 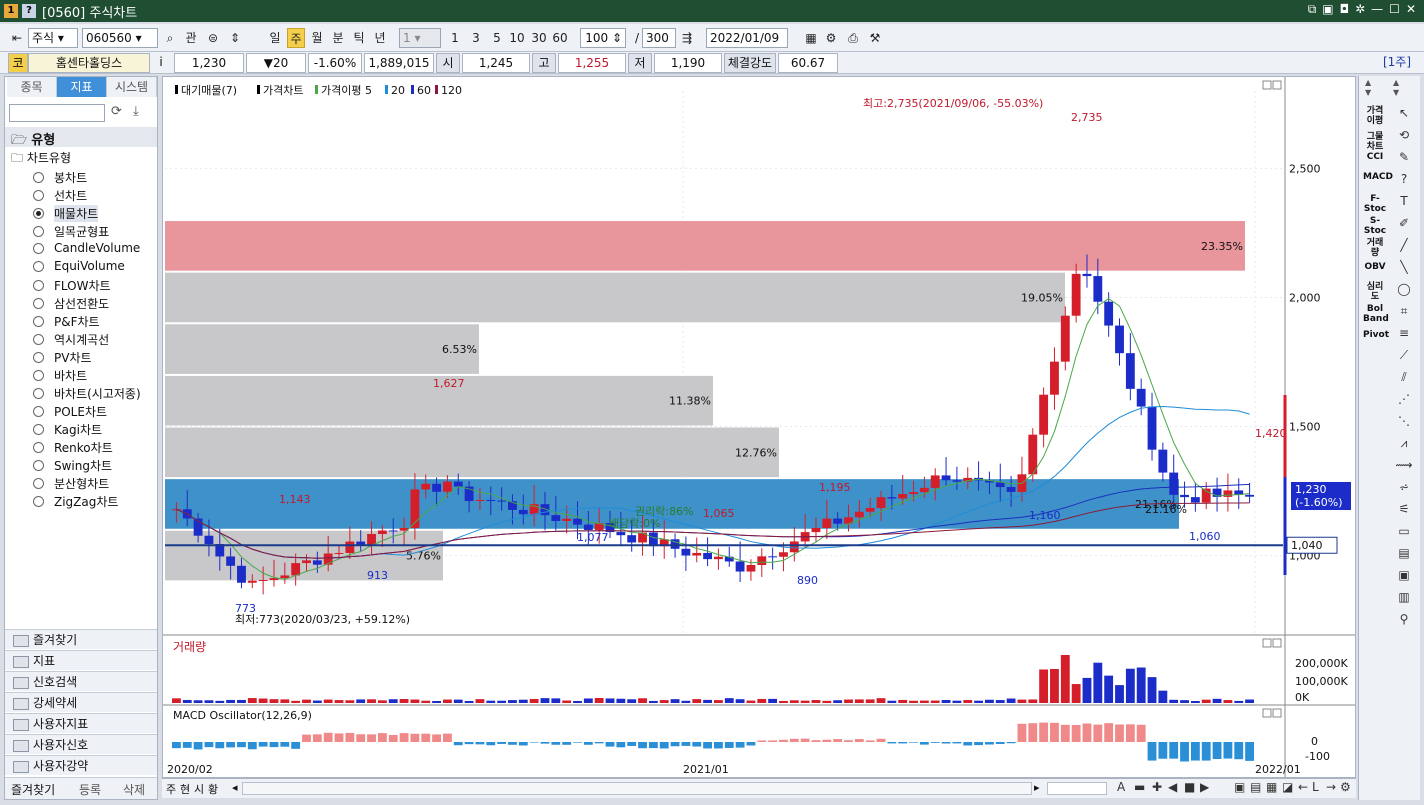 I want to click on interval-60: 60, so click(x=560, y=38).